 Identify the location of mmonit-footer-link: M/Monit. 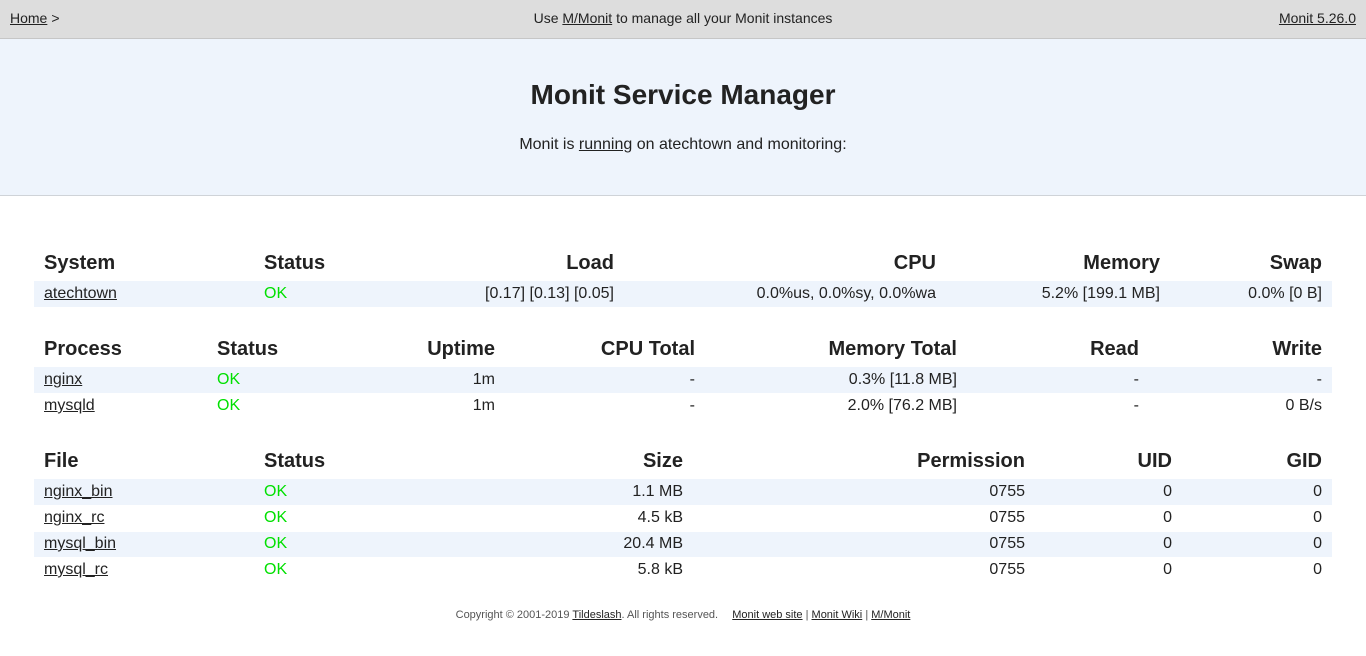
(890, 615).